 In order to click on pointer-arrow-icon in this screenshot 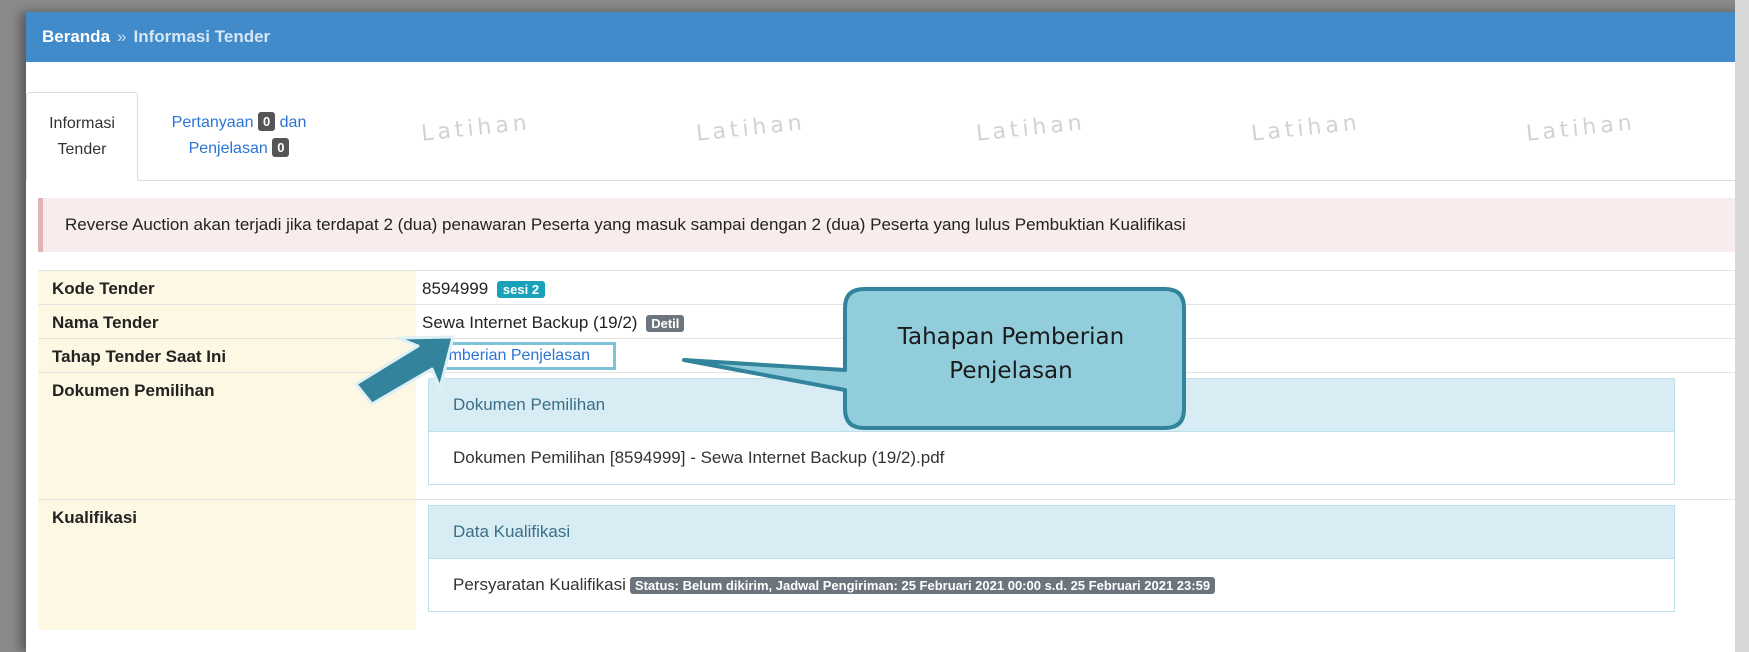, I will do `click(404, 370)`.